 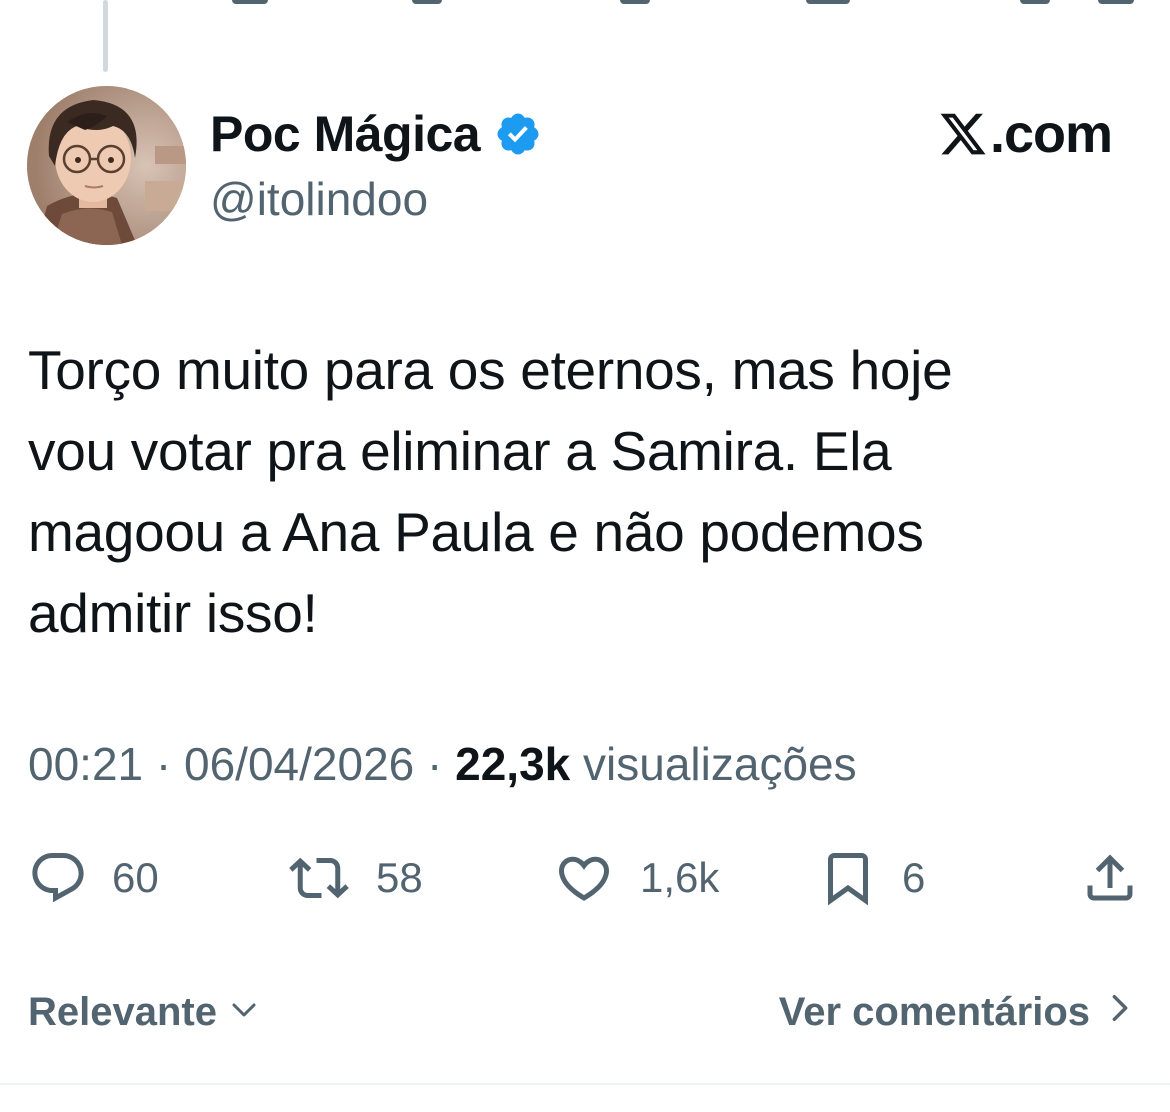 I want to click on tweet-meta: 00:21 · 06/04/2026 · 22,3k visualizações, so click(x=442, y=764).